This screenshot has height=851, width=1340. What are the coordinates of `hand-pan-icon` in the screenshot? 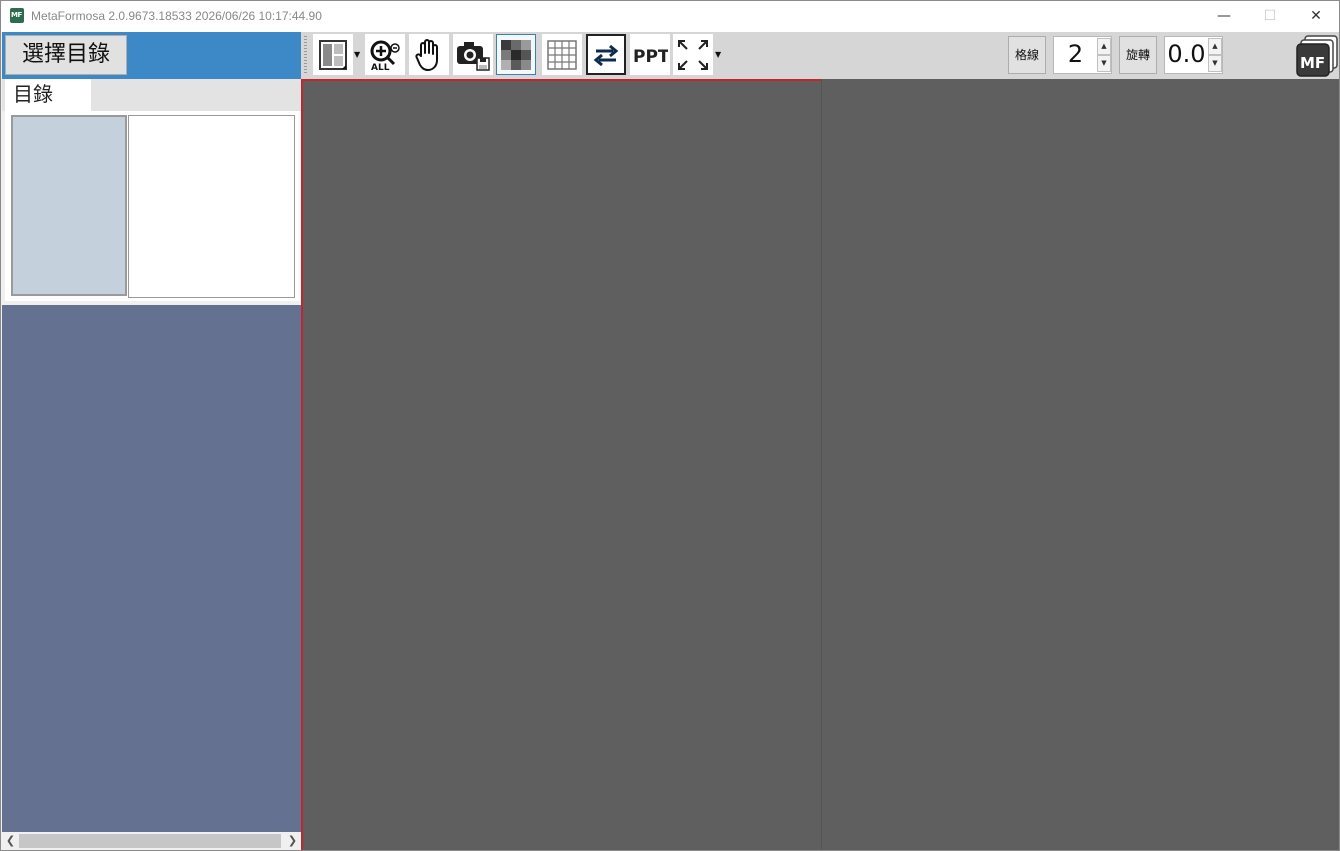 It's located at (426, 54).